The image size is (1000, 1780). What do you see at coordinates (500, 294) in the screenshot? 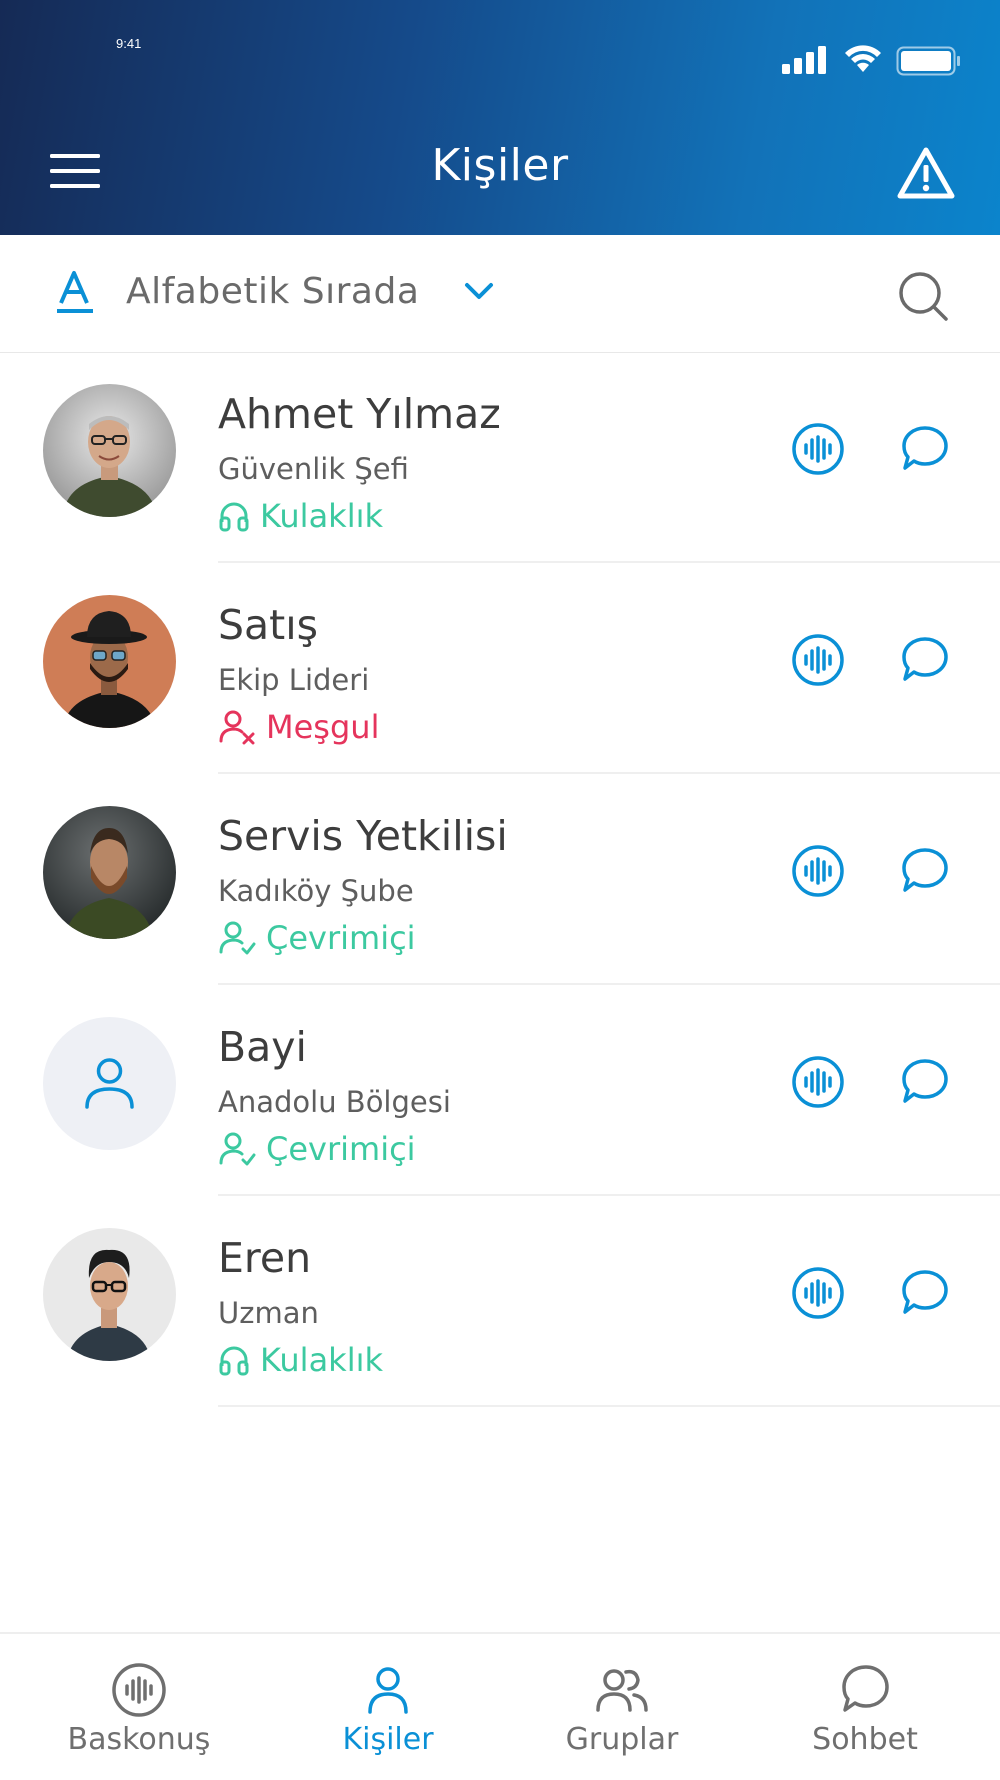
I see `sort-bar: Alfabetik Sırada` at bounding box center [500, 294].